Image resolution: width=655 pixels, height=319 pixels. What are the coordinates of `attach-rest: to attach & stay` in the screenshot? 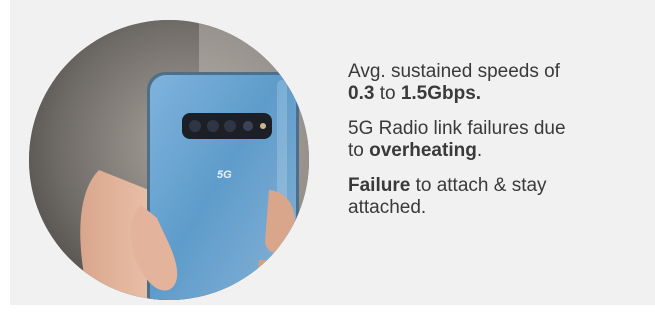 It's located at (478, 185).